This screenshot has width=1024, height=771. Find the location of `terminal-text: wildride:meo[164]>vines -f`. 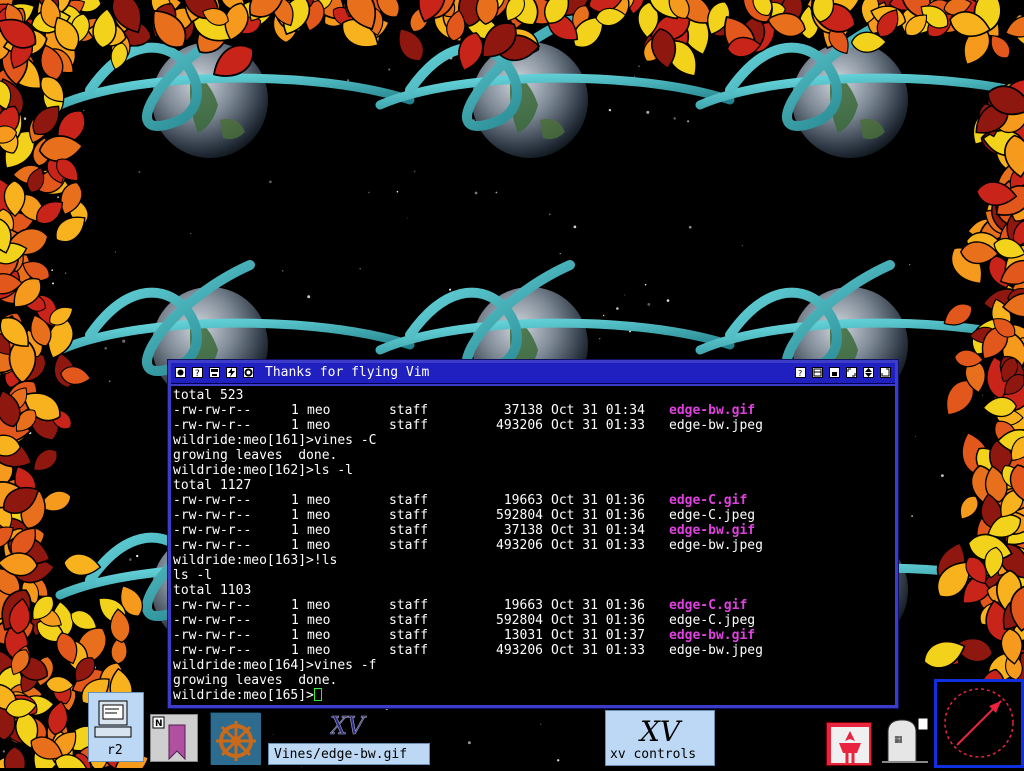

terminal-text: wildride:meo[164]>vines -f is located at coordinates (275, 665).